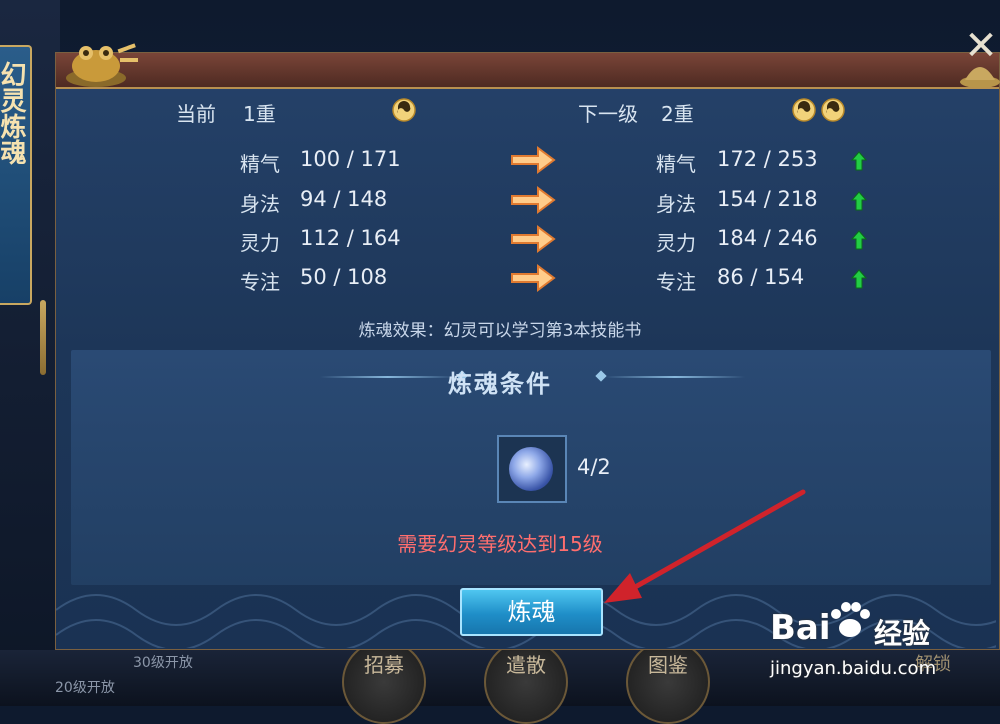 The image size is (1000, 724). What do you see at coordinates (85, 688) in the screenshot?
I see `unlock-level-label-2: 20级开放` at bounding box center [85, 688].